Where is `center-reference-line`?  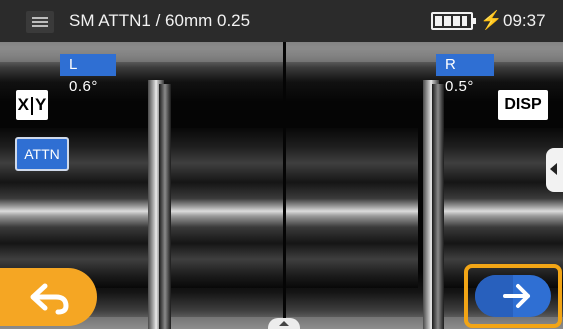 center-reference-line is located at coordinates (284, 185).